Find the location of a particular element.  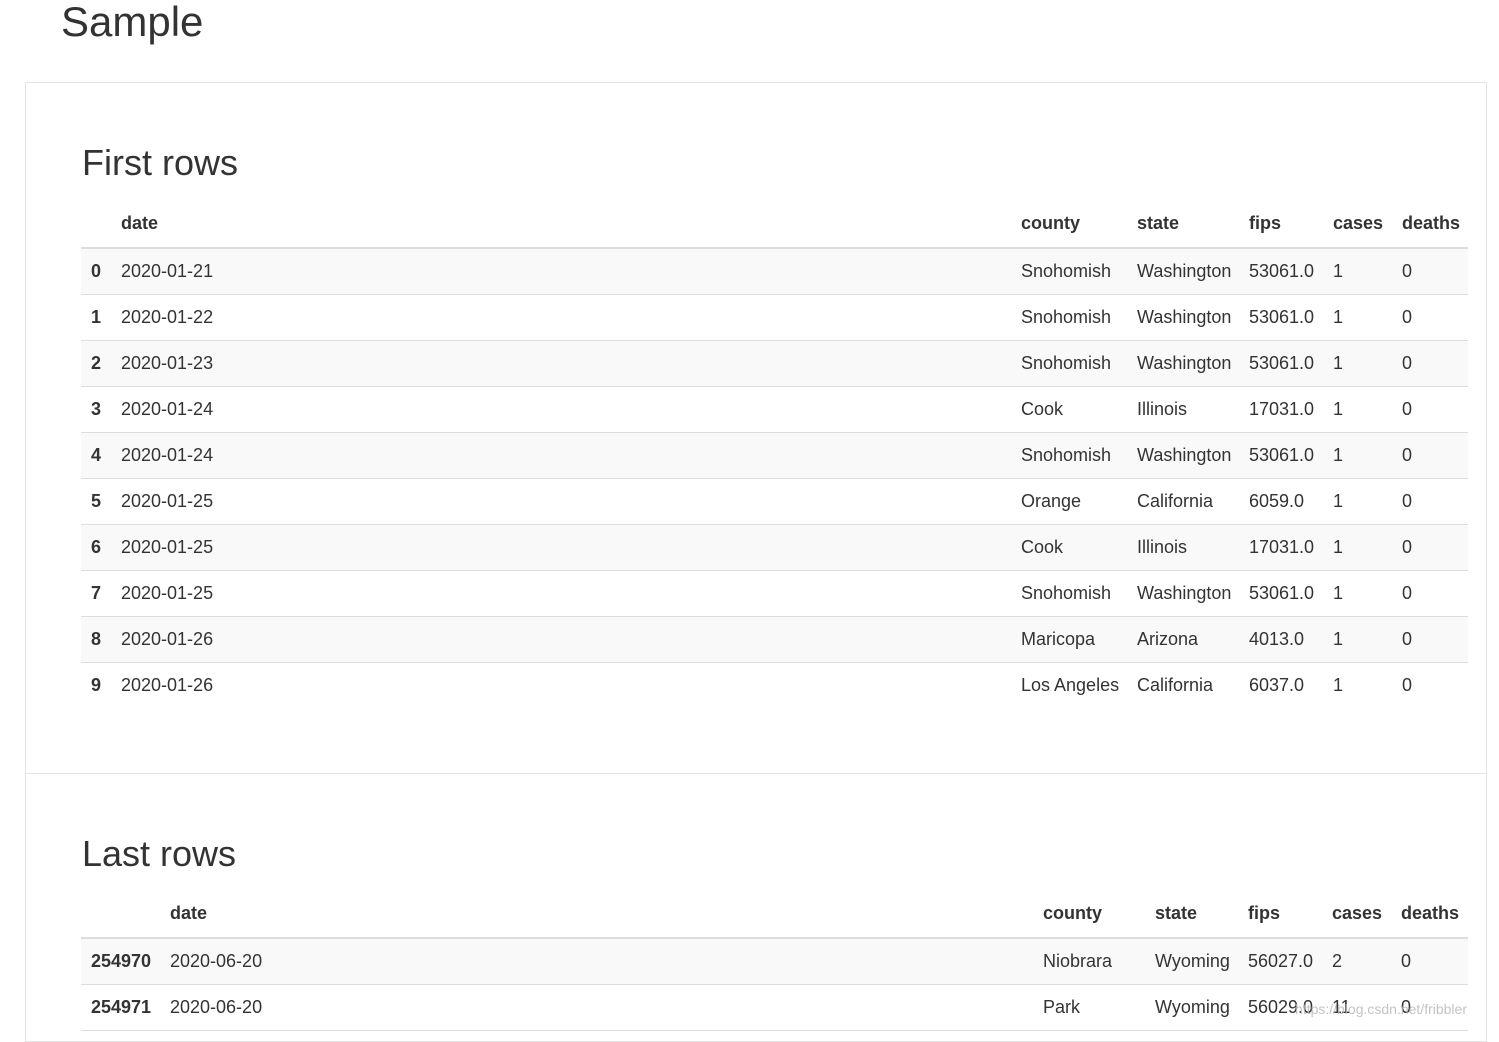

cell-fips: 6059.0 is located at coordinates (1281, 501).